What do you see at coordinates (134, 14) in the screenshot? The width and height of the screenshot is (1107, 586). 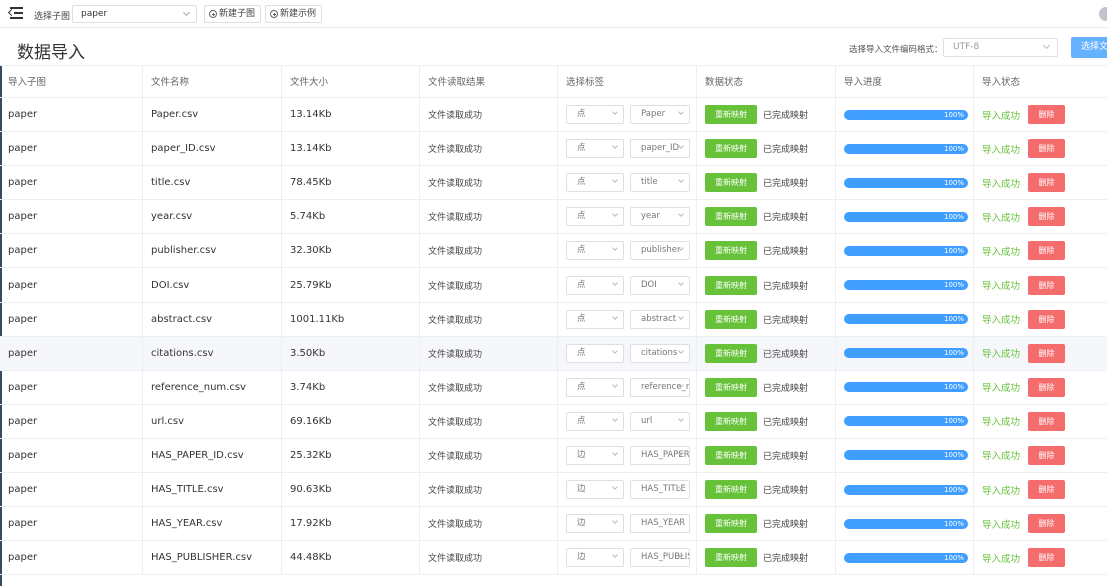 I see `subgraph-select: paper` at bounding box center [134, 14].